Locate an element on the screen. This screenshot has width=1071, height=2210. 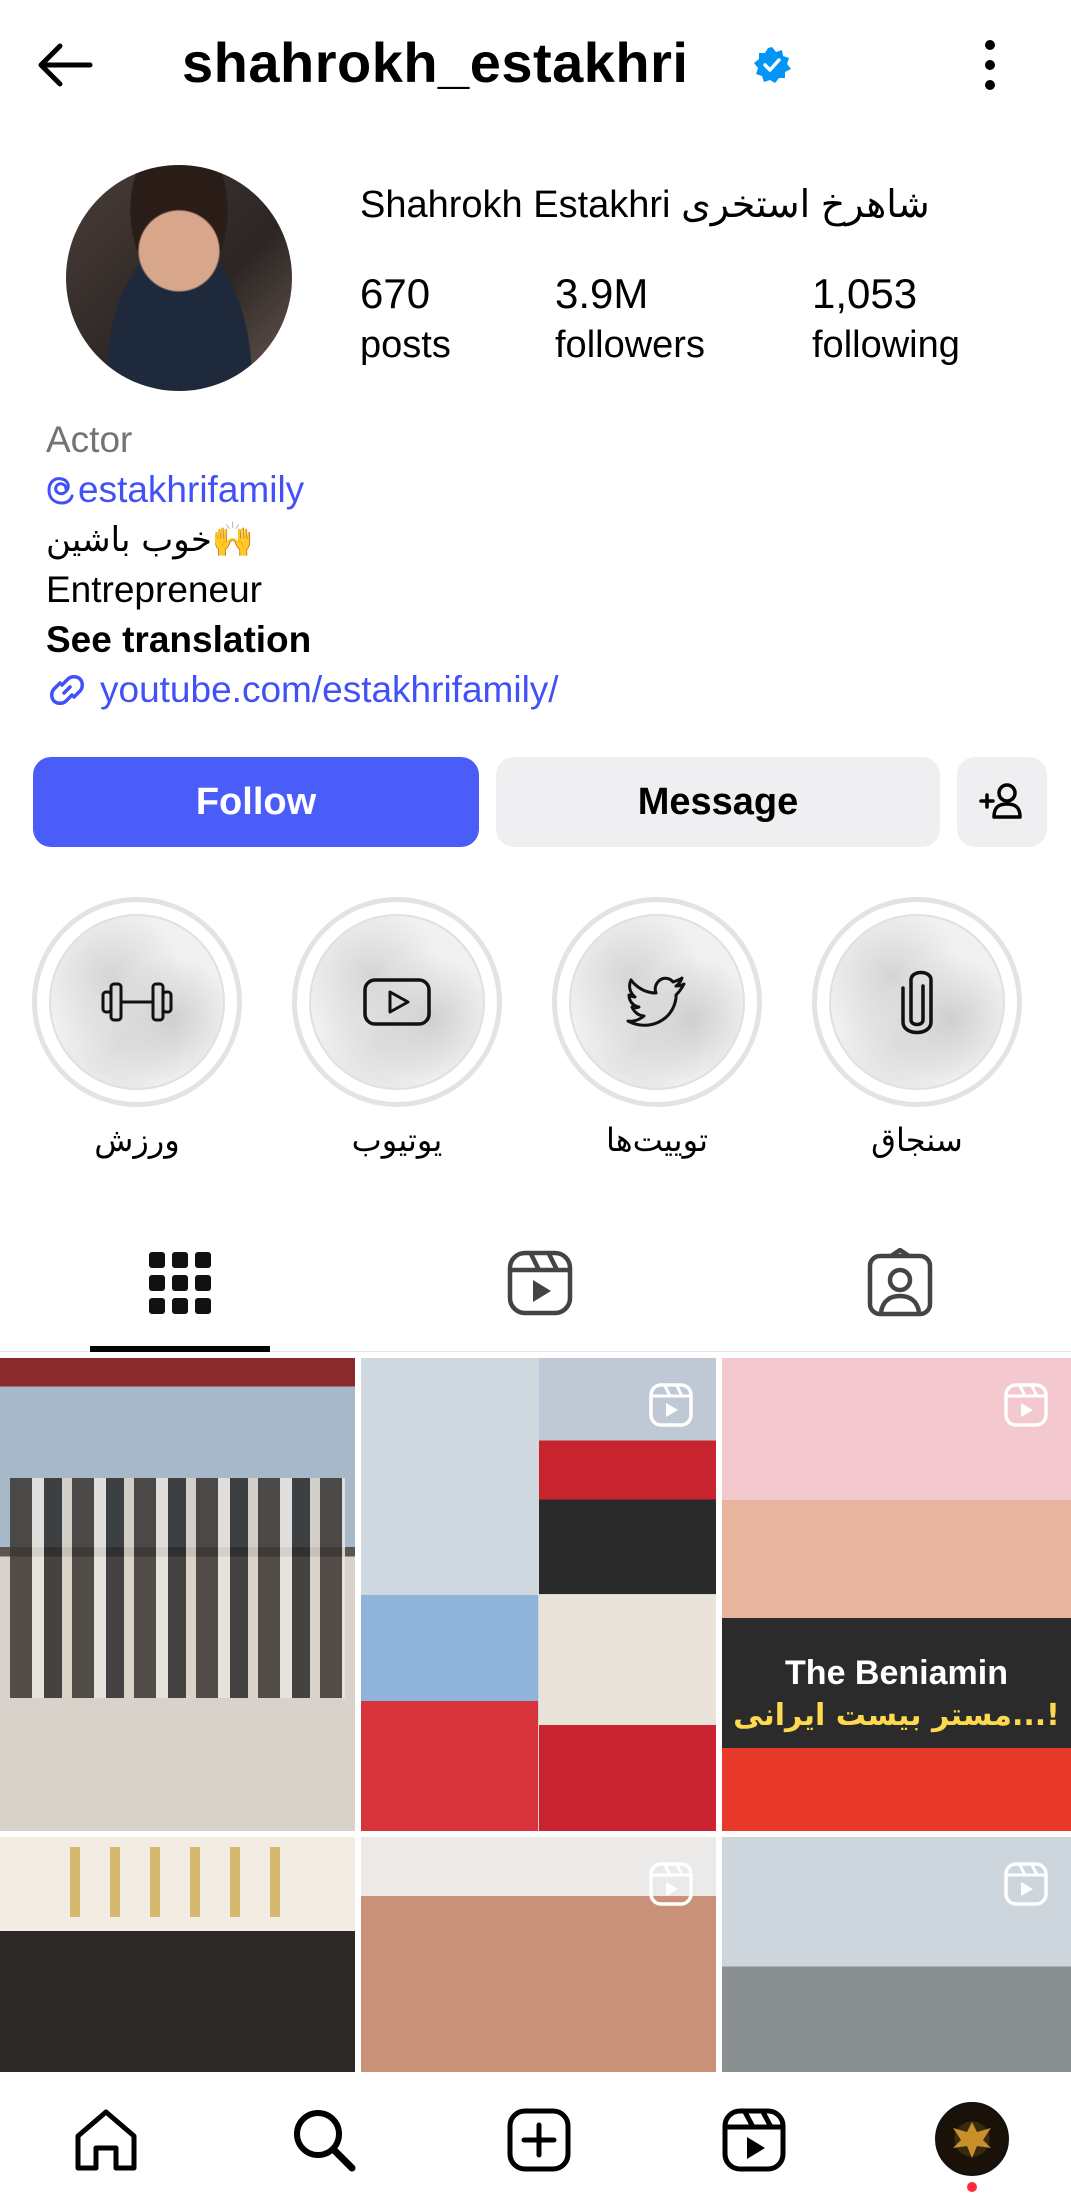
dumbbell-icon is located at coordinates (137, 1002).